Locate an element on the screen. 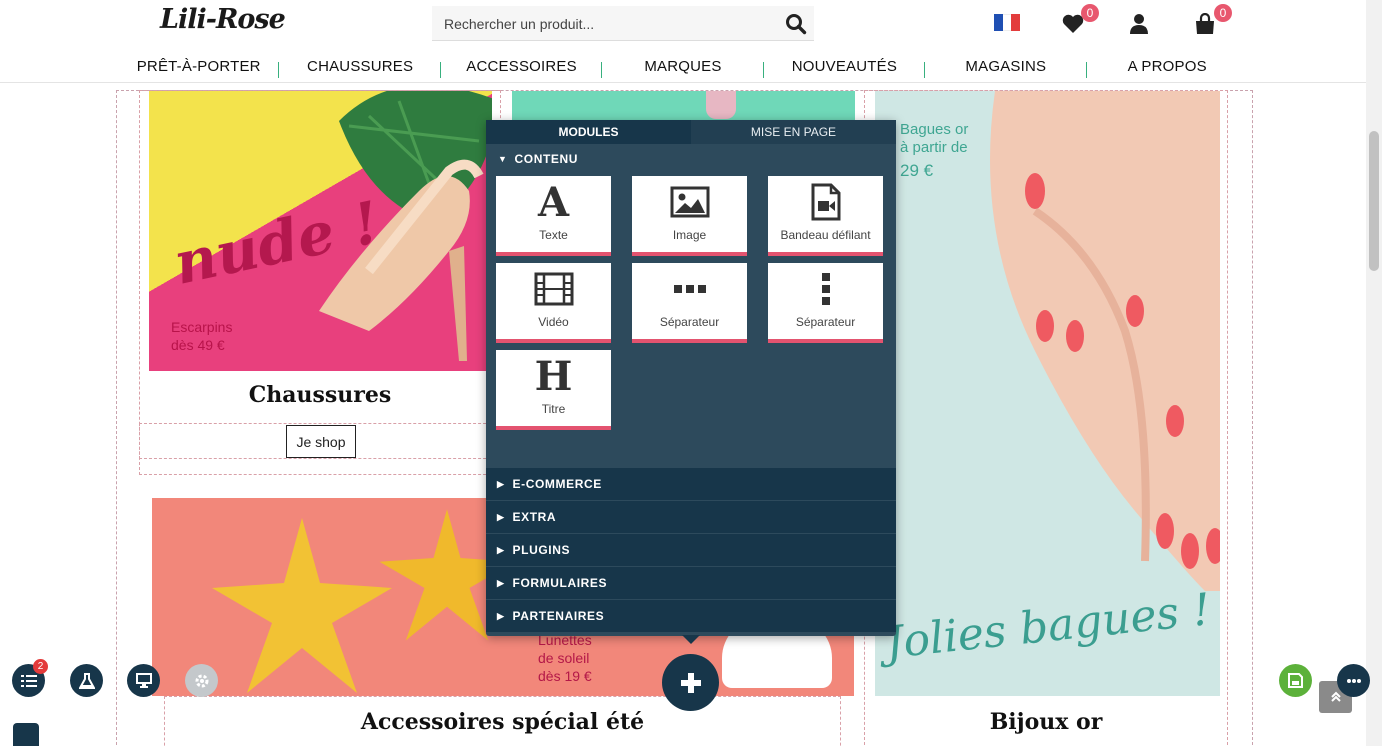 The height and width of the screenshot is (746, 1382). user-icon is located at coordinates (1139, 24).